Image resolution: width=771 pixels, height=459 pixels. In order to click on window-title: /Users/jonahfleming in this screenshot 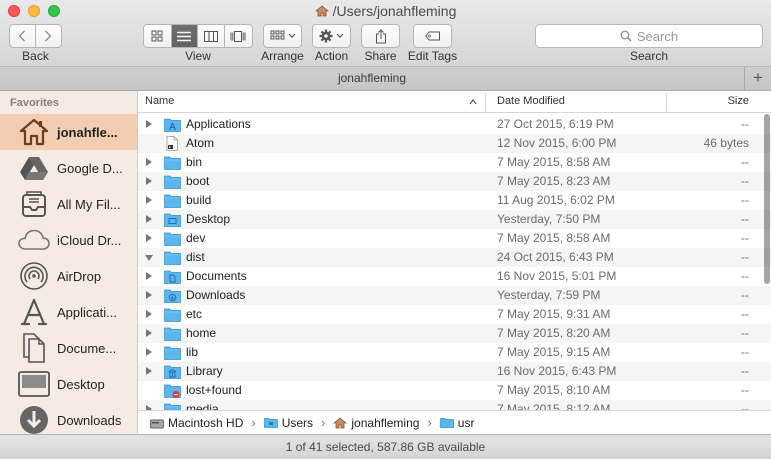, I will do `click(385, 11)`.